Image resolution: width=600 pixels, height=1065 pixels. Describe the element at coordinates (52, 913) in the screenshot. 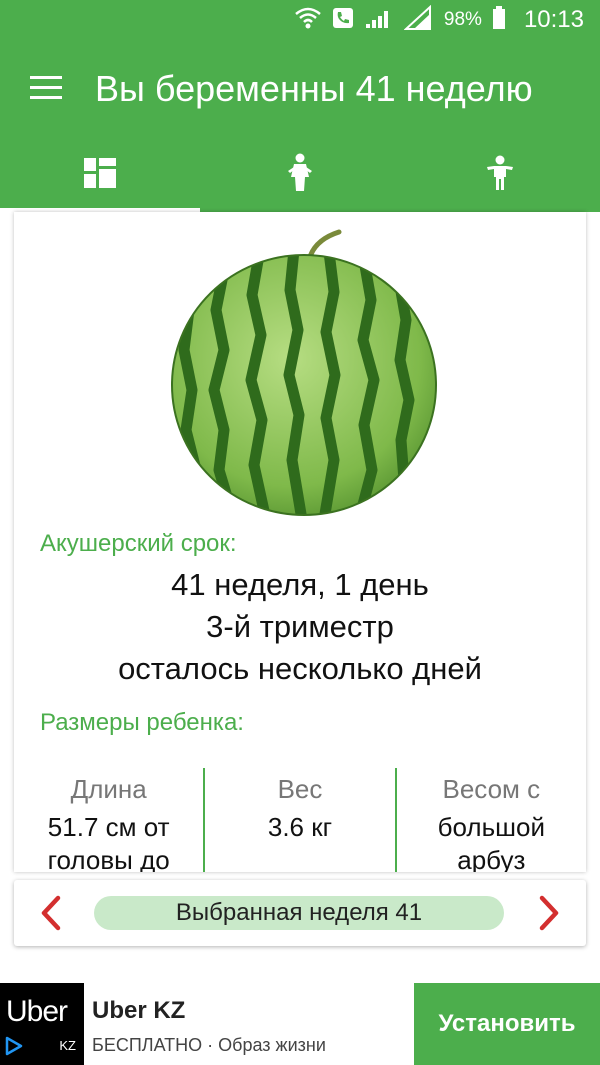

I see `previous-week-button` at that location.